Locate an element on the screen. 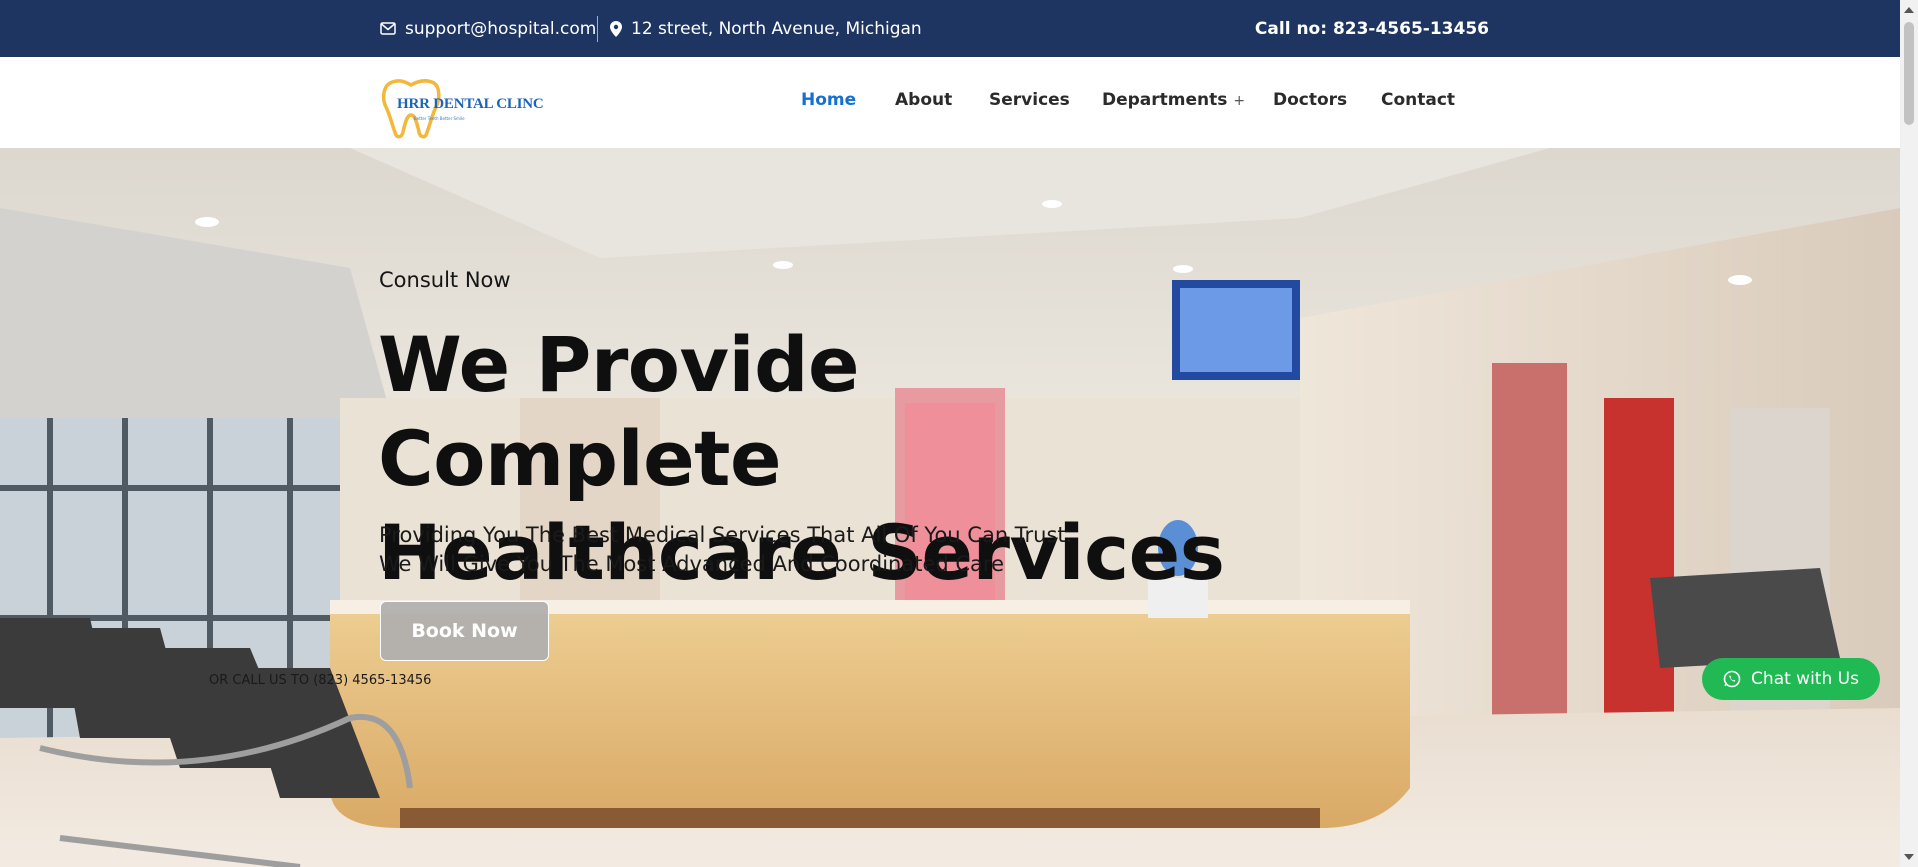 Image resolution: width=1918 pixels, height=867 pixels. logo-text: HRR DENTAL CLINC is located at coordinates (470, 104).